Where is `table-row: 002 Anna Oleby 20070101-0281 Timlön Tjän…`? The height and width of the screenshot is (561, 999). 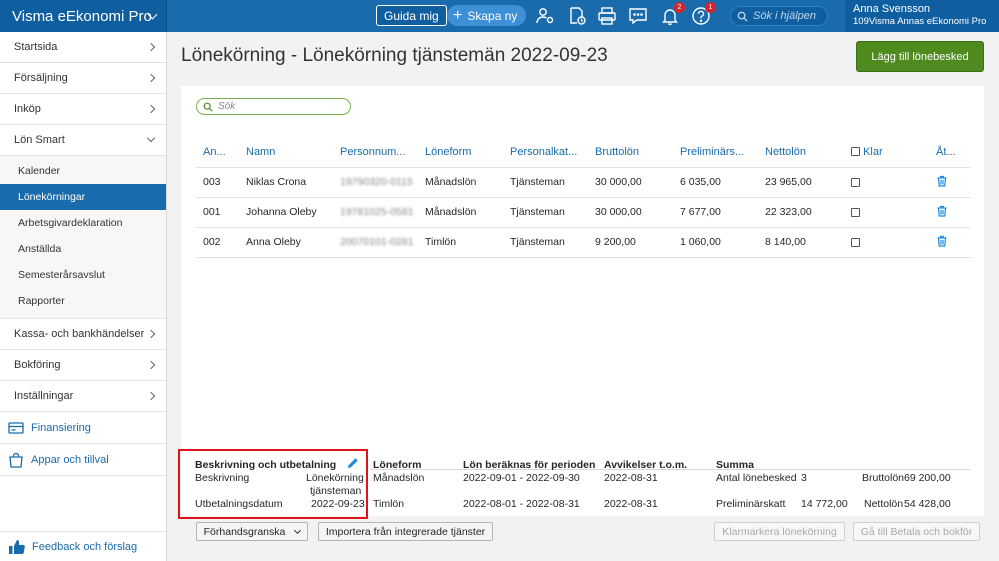
table-row: 002 Anna Oleby 20070101-0281 Timlön Tjän… is located at coordinates (583, 242).